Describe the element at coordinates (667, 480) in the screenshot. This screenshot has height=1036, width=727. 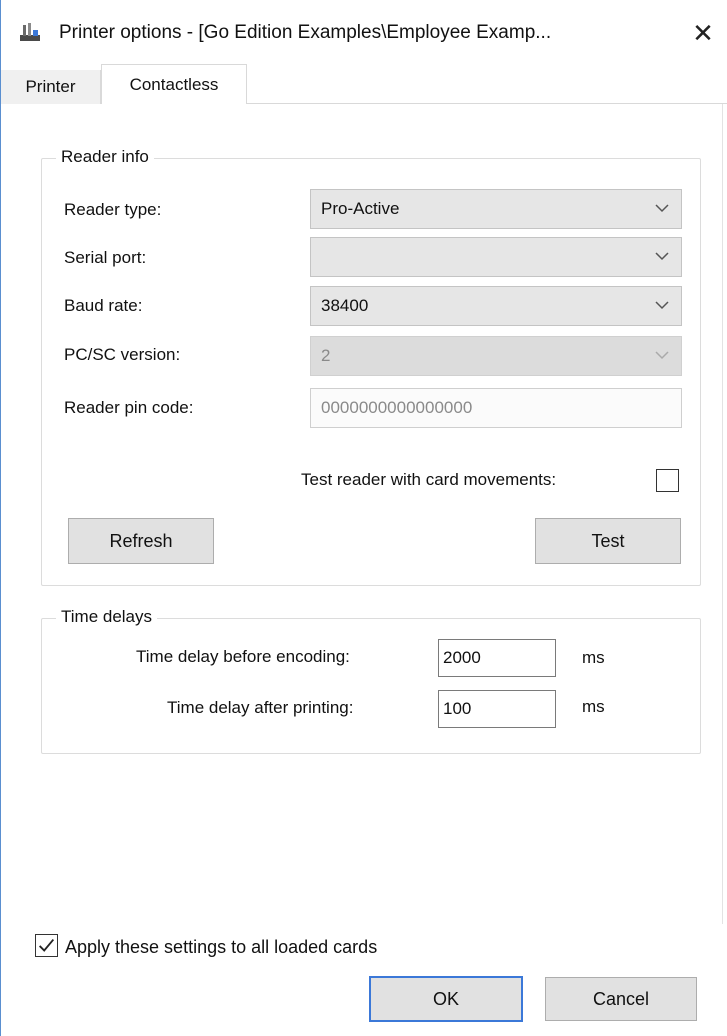
I see `test-movements-checkbox` at that location.